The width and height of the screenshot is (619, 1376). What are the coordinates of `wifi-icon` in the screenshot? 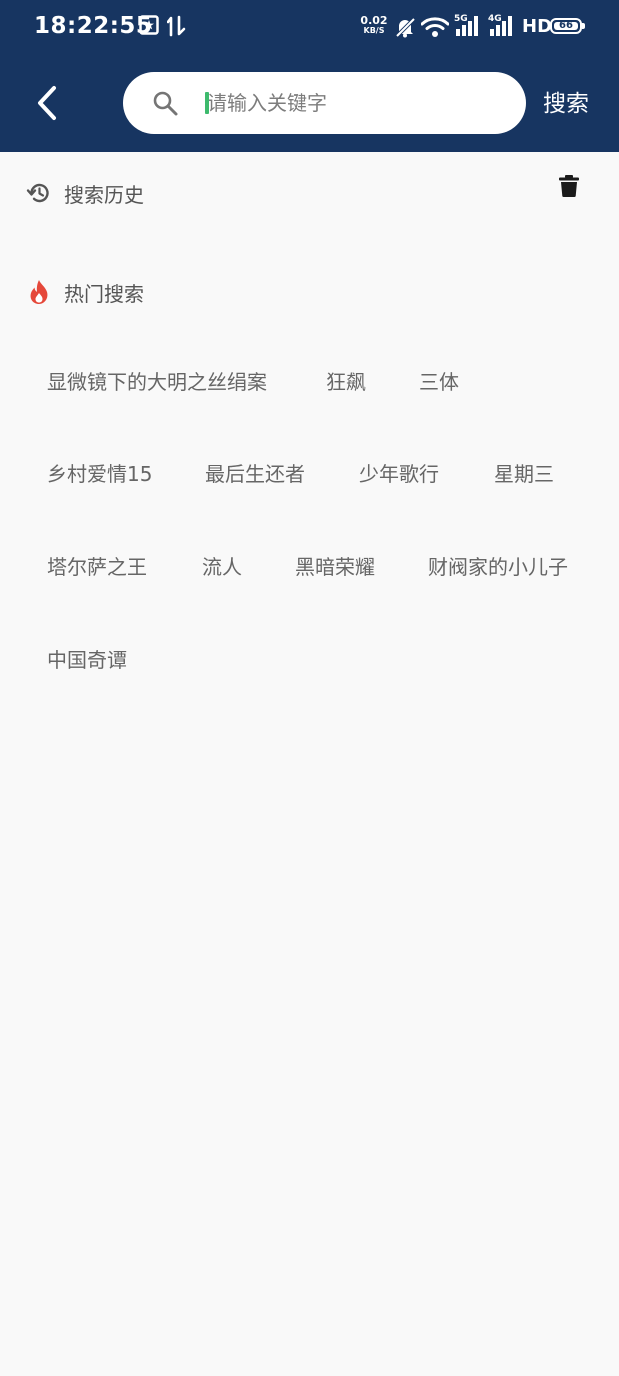 It's located at (435, 27).